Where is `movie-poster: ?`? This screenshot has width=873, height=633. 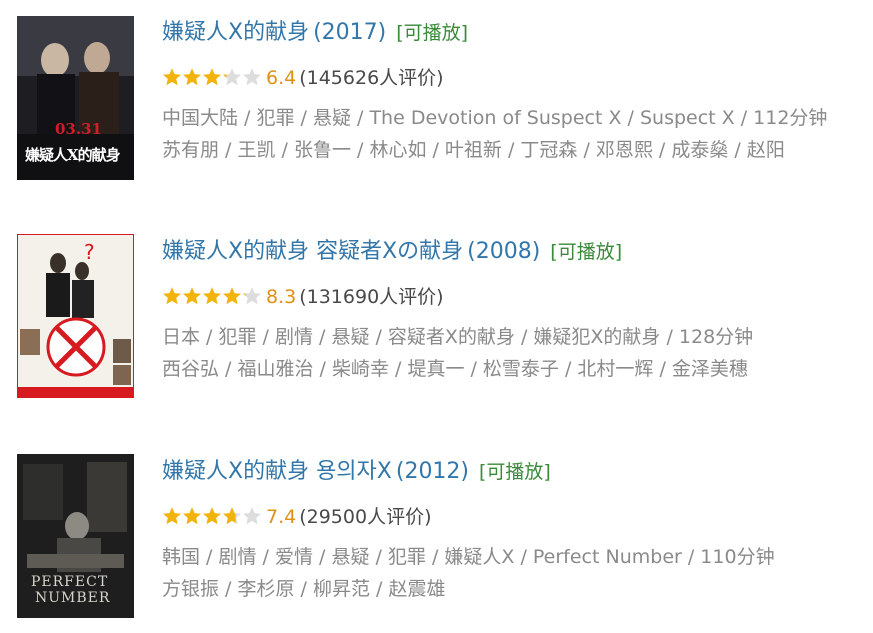
movie-poster: ? is located at coordinates (75, 316).